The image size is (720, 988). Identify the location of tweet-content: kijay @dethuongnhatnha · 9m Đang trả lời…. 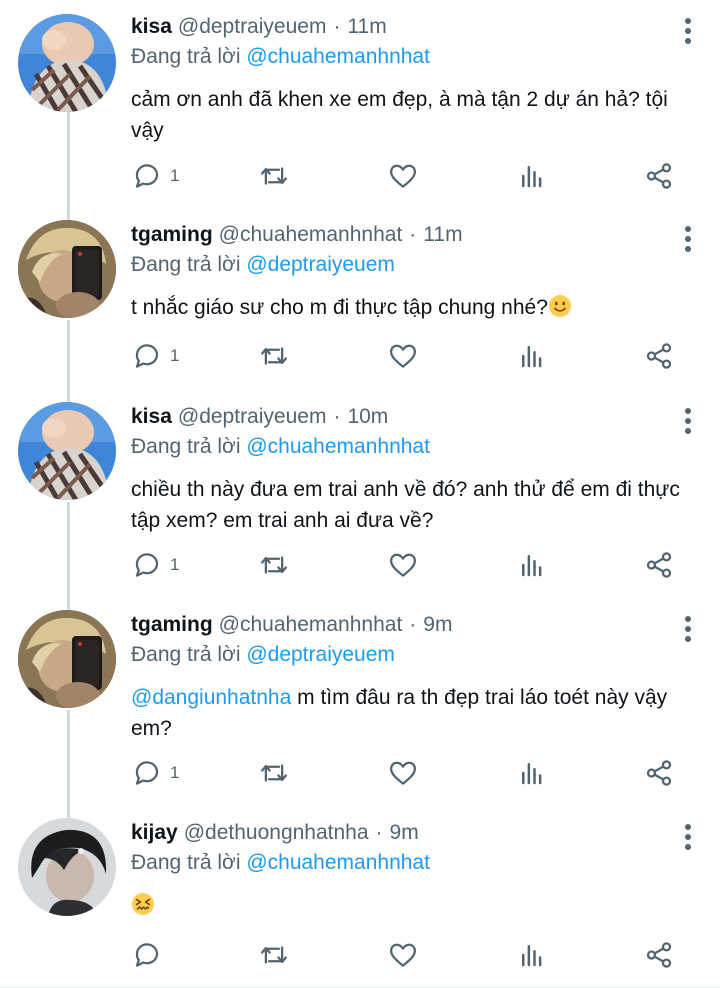
(415, 869).